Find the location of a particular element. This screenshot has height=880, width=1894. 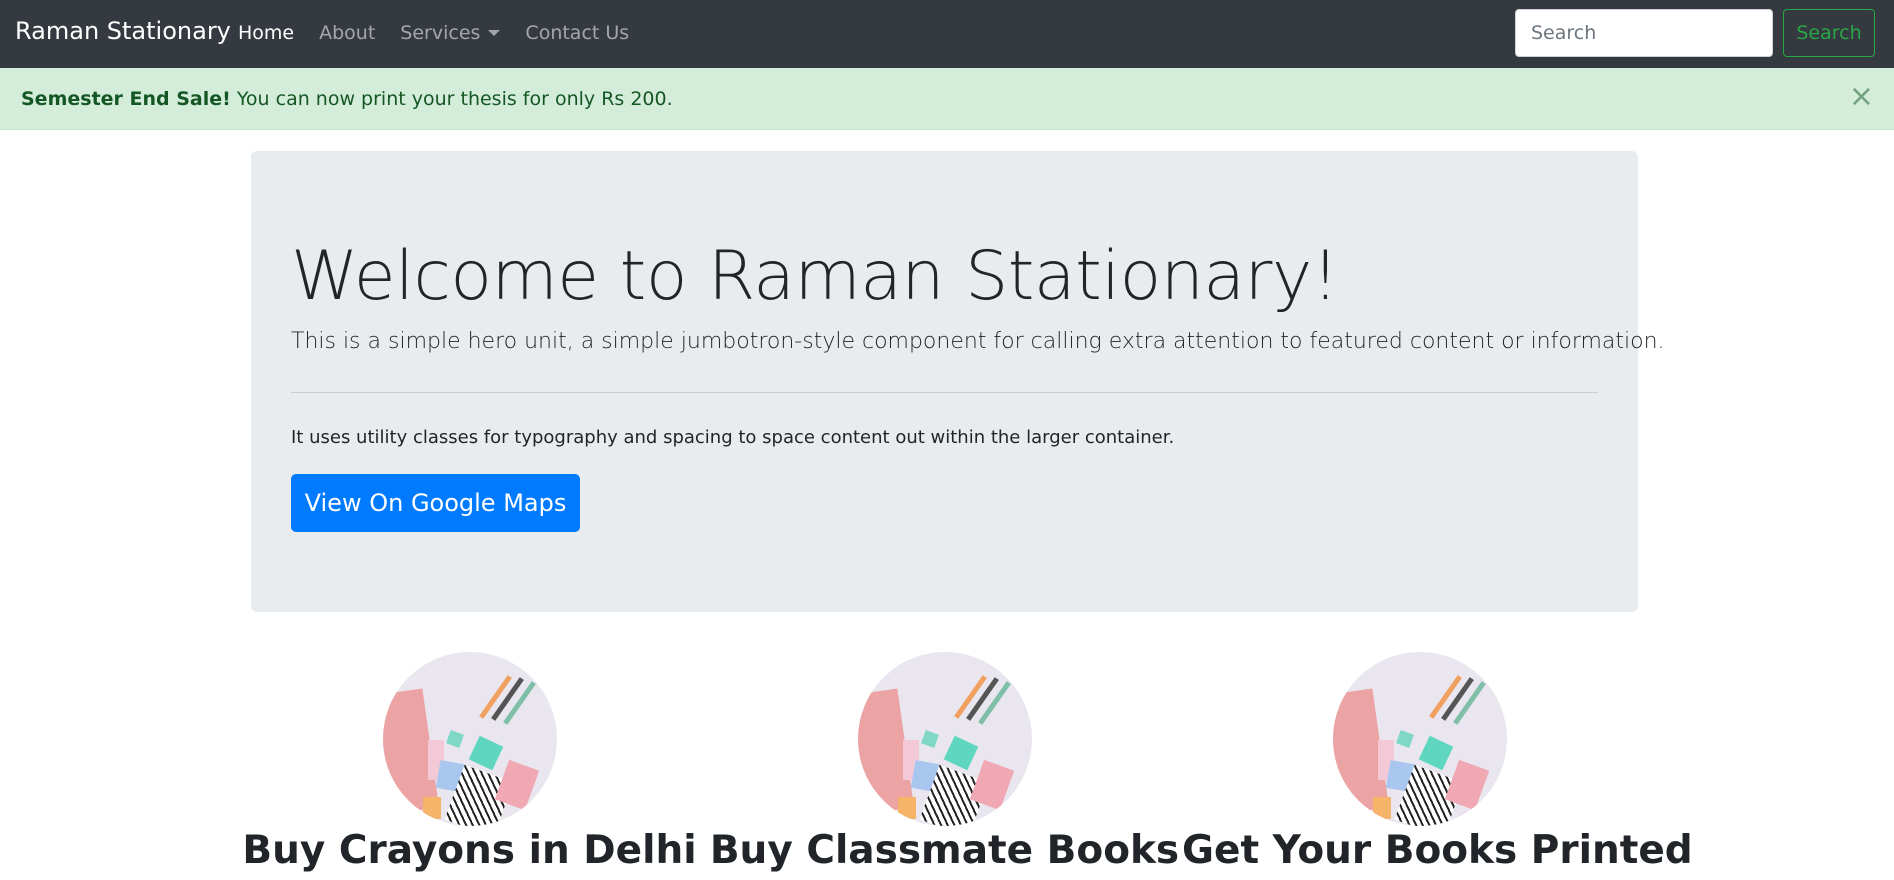

feature-classmate-books: Buy Classmate Books is located at coordinates (944, 762).